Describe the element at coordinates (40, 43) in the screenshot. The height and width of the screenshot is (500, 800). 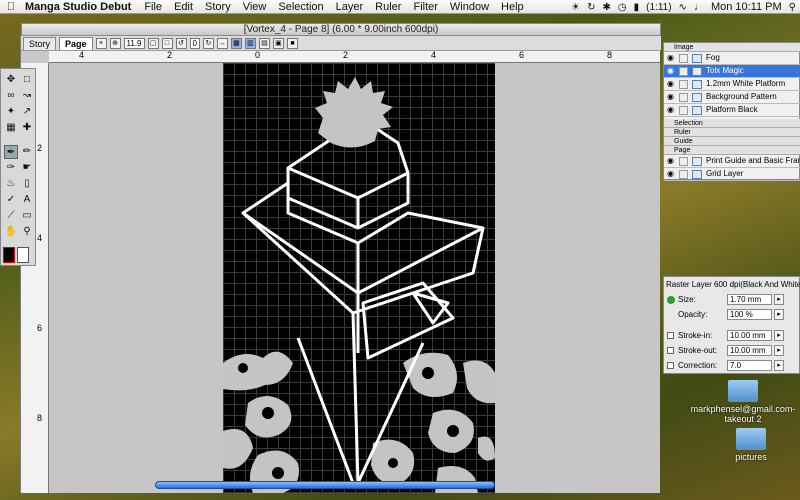
I see `tab-story: Story` at that location.